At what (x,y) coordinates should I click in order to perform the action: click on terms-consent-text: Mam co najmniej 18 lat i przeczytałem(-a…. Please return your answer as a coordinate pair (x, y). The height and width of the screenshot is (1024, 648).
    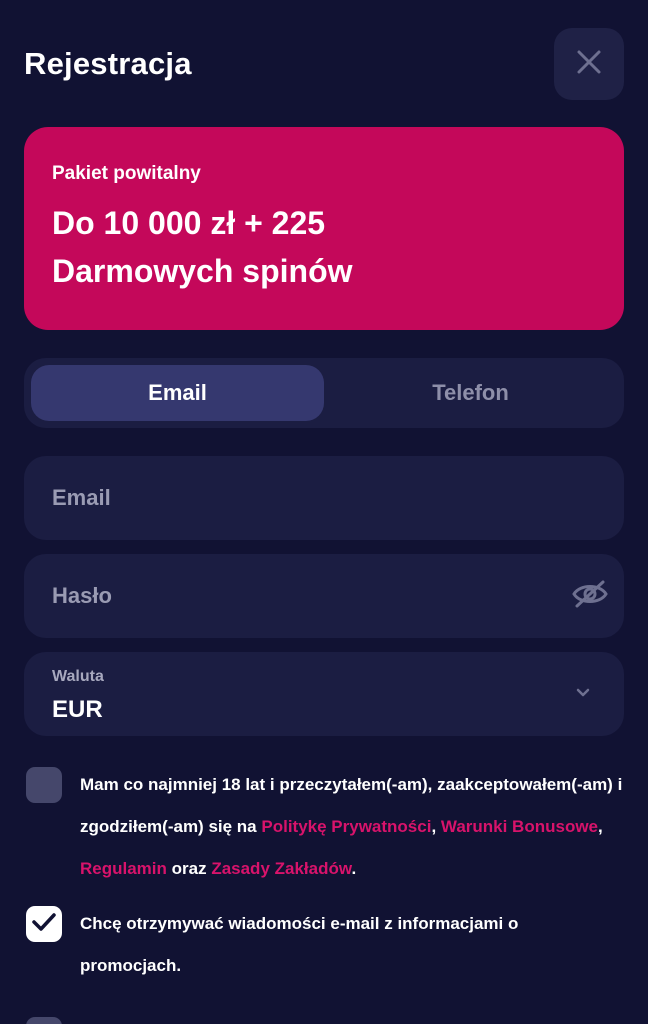
    Looking at the image, I should click on (352, 827).